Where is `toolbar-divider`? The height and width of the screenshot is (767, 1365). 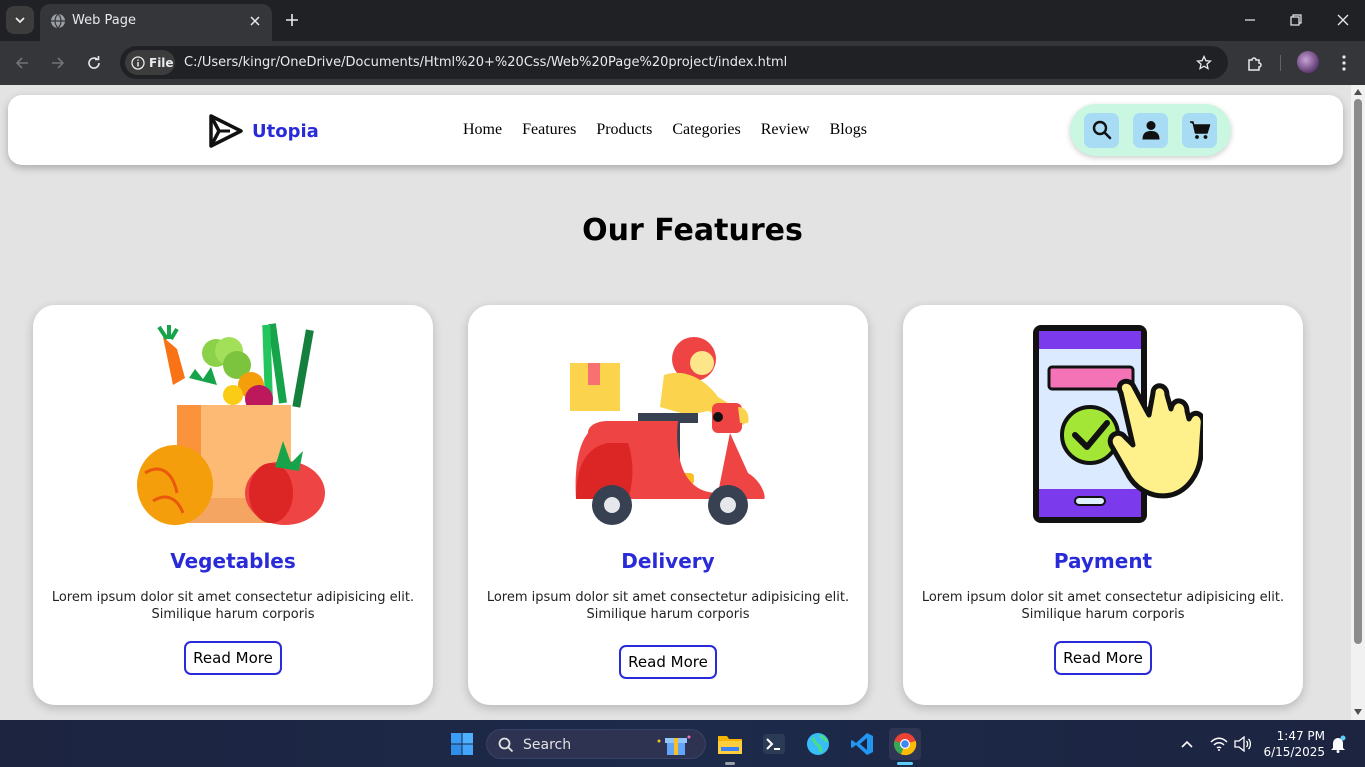
toolbar-divider is located at coordinates (1280, 63).